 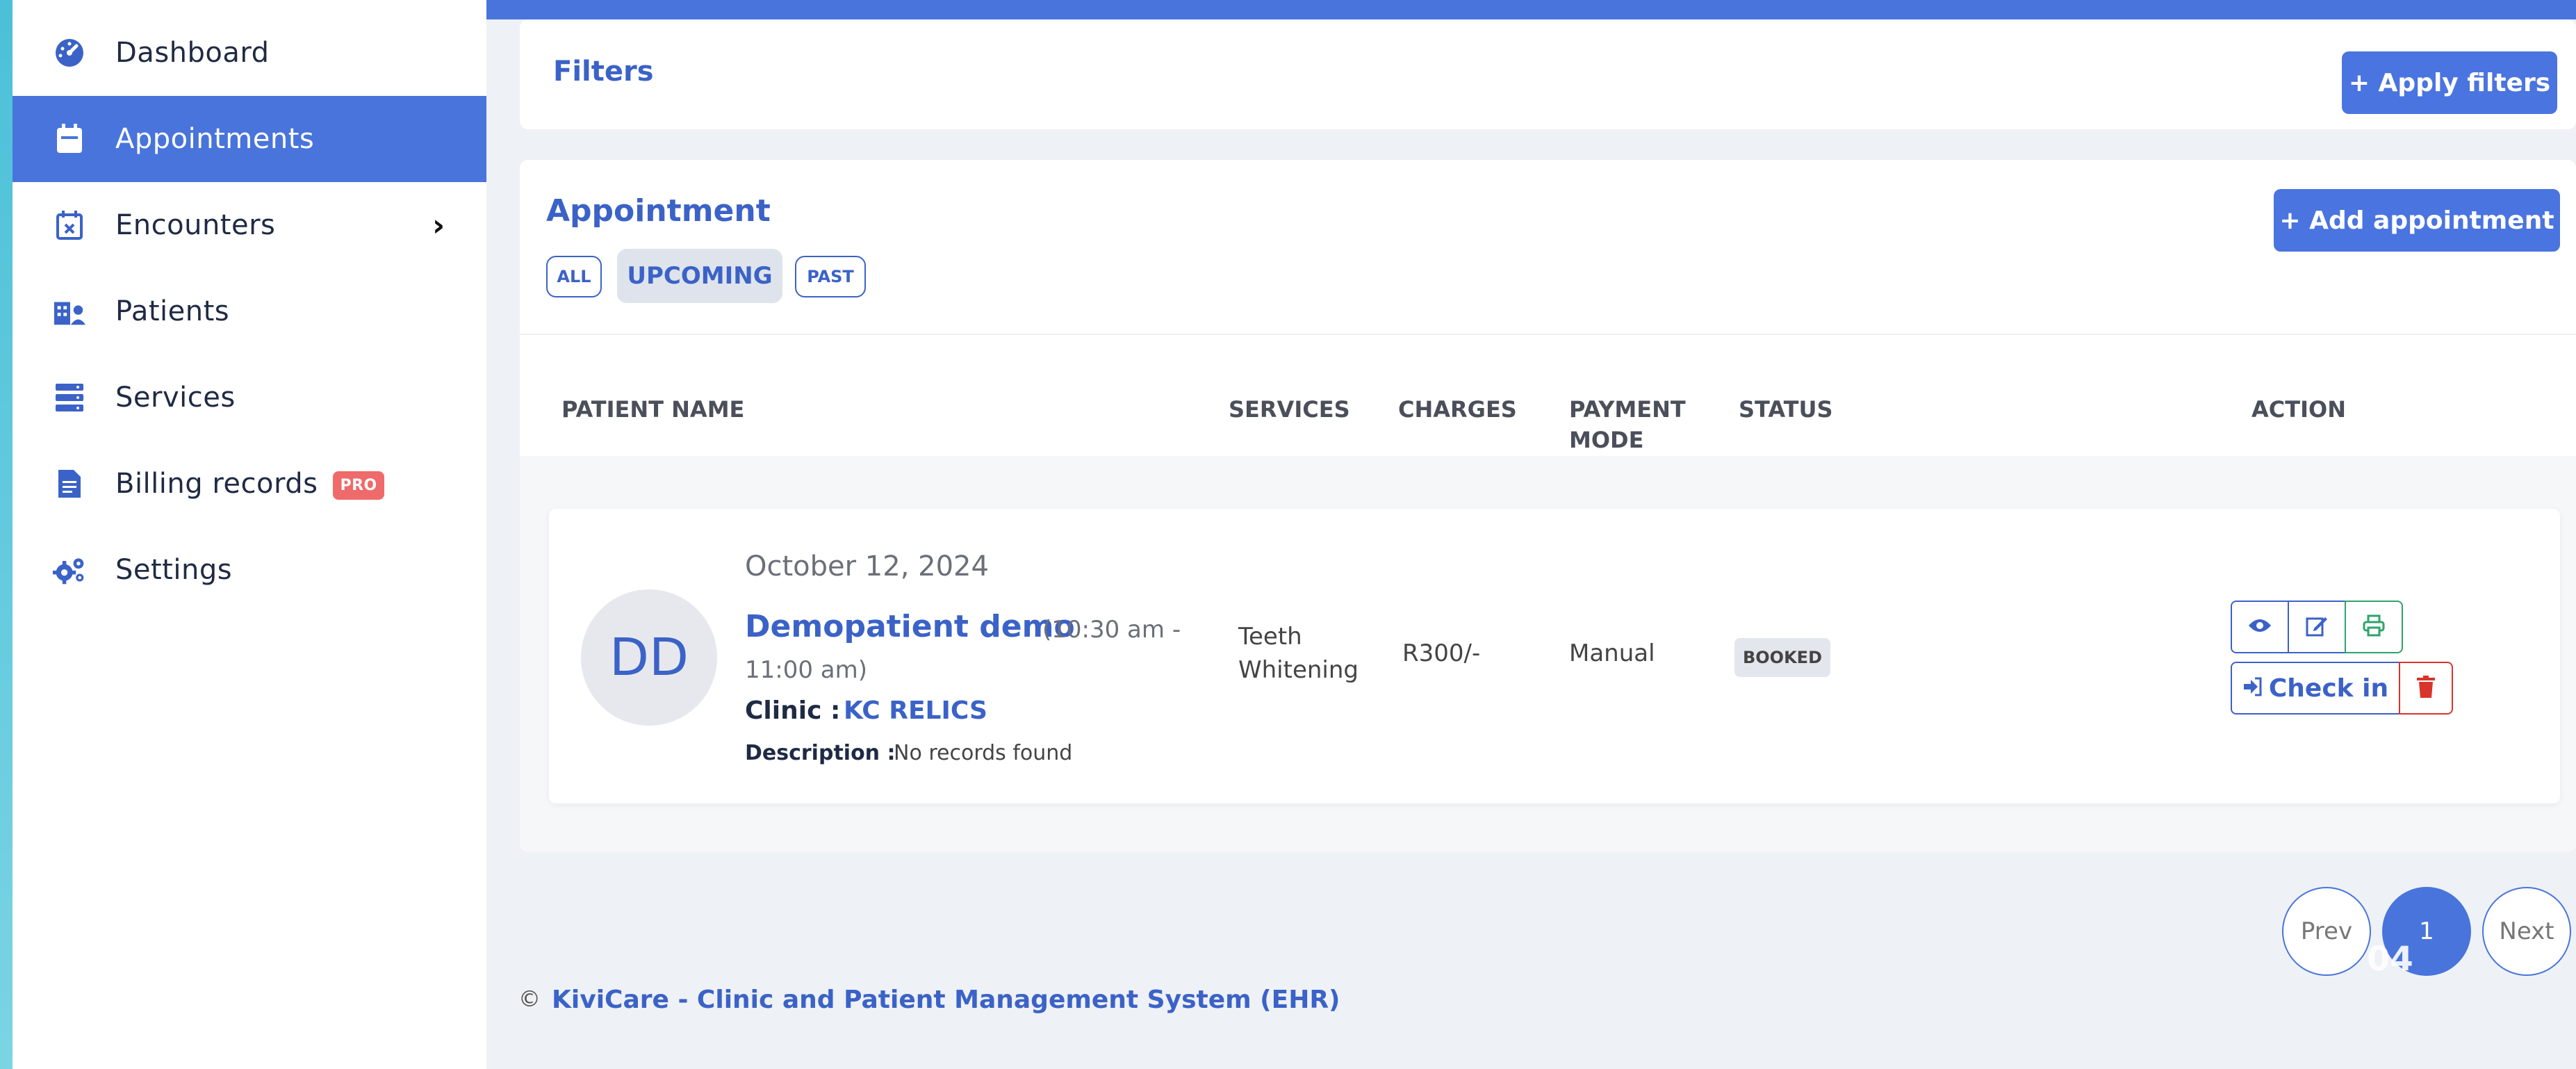 I want to click on calendar-icon, so click(x=69, y=139).